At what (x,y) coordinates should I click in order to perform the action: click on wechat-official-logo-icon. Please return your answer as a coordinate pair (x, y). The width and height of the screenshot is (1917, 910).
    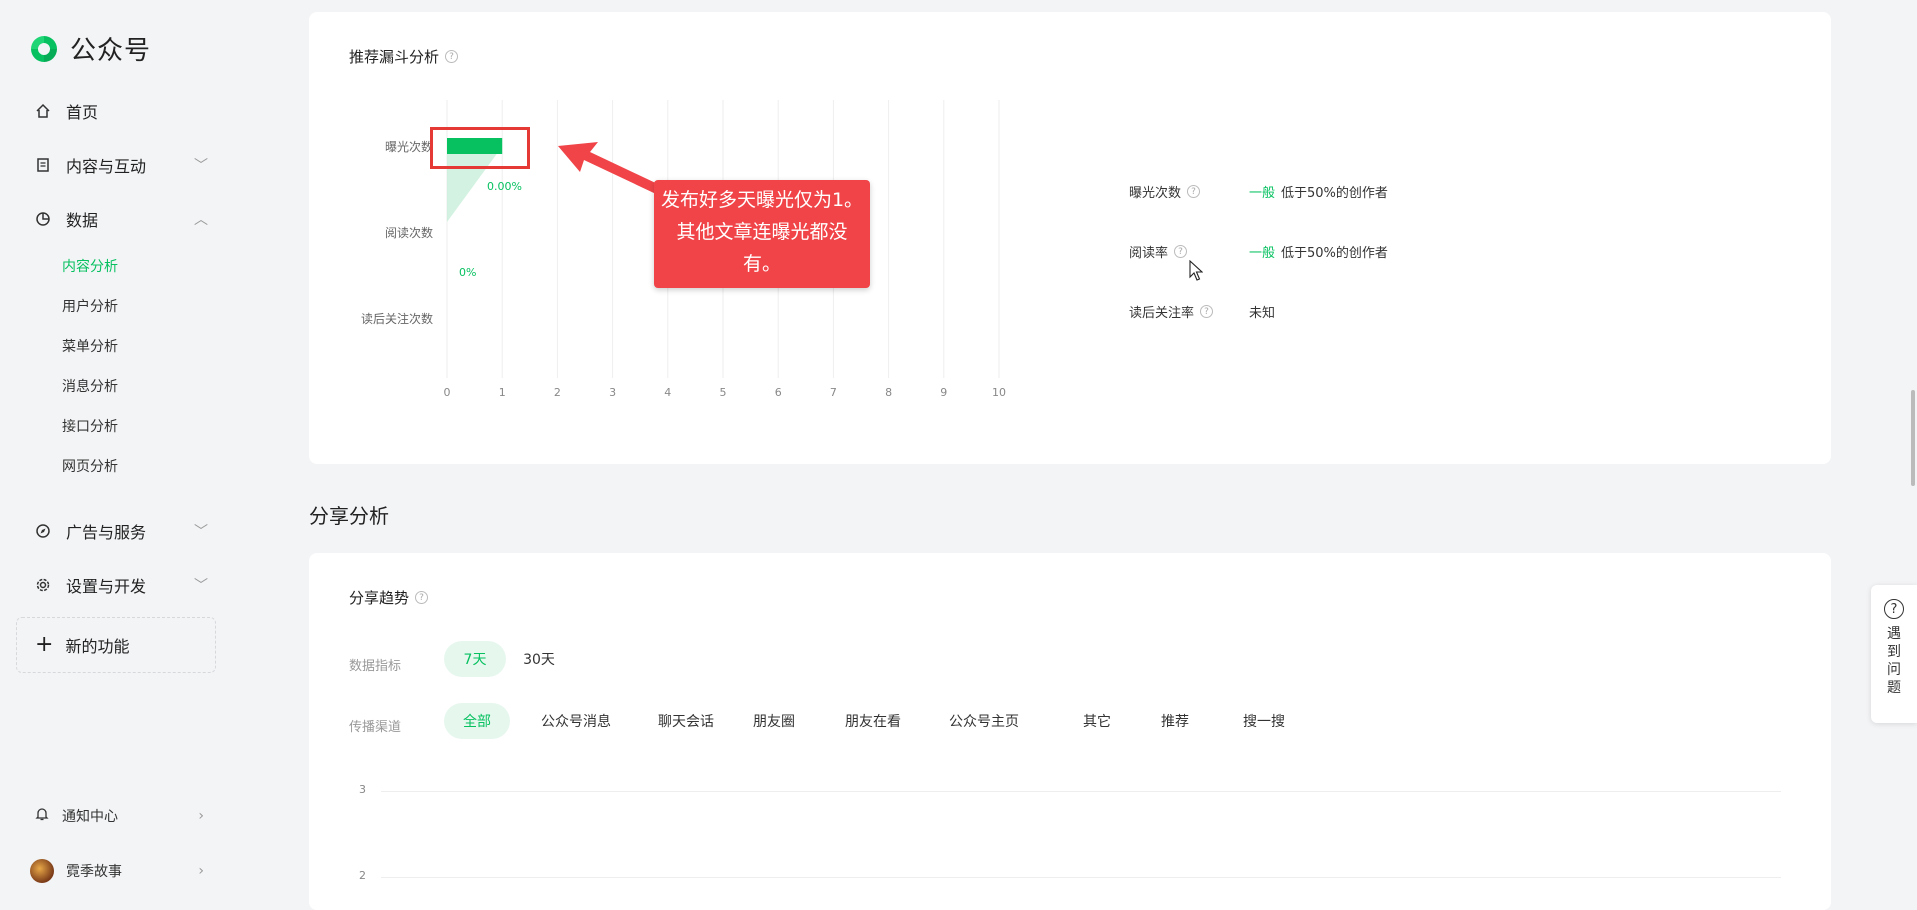
    Looking at the image, I should click on (44, 48).